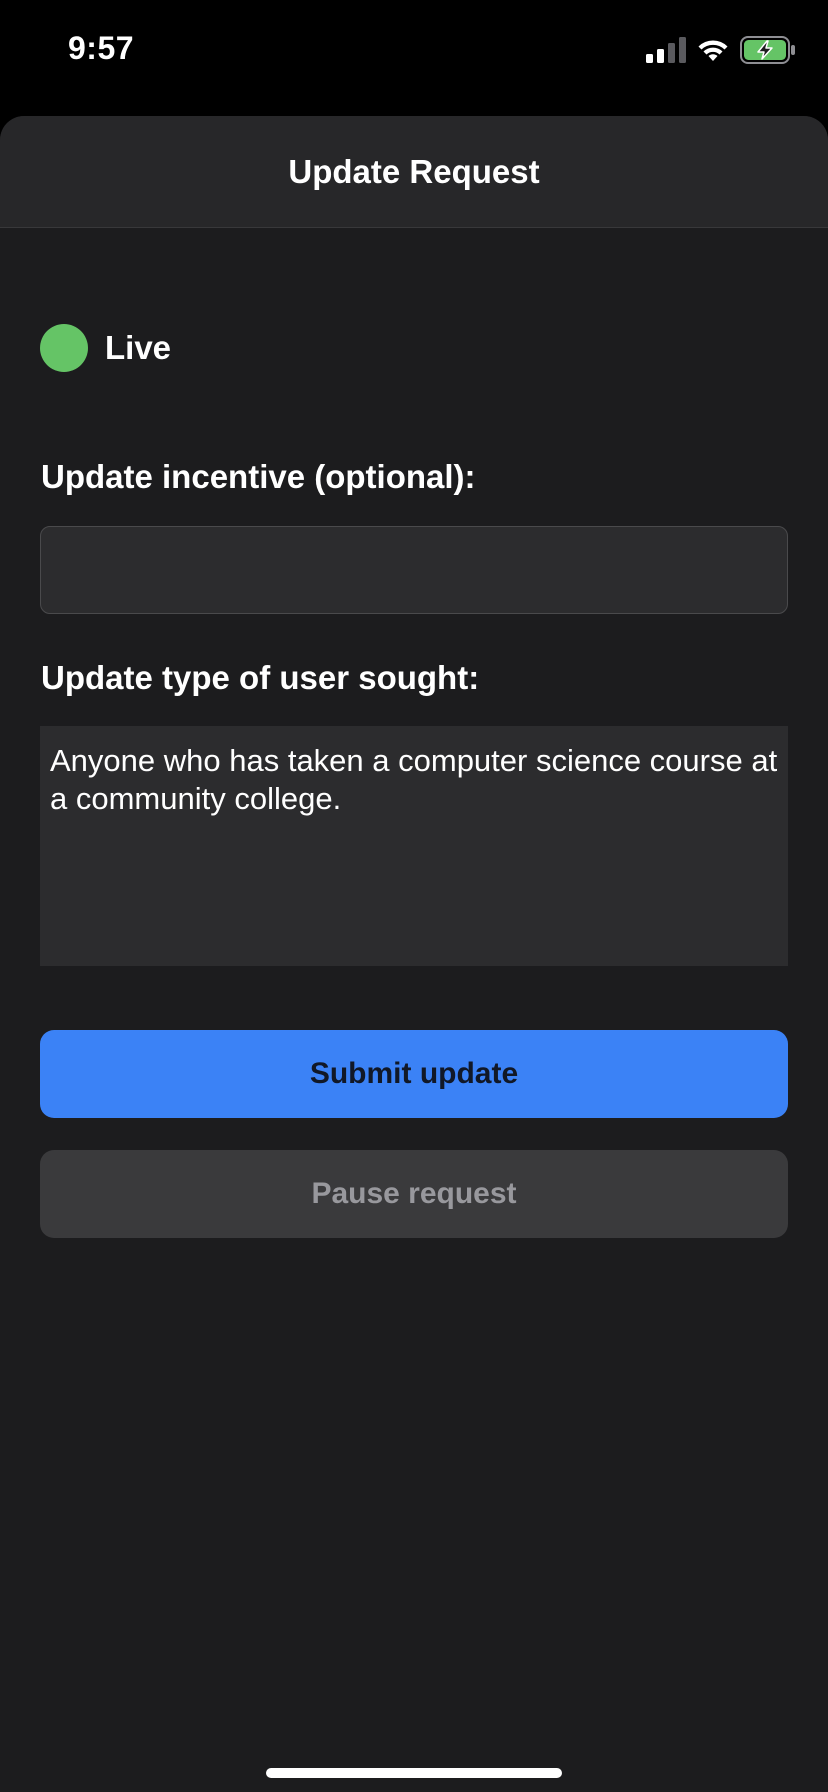 The width and height of the screenshot is (828, 1792). Describe the element at coordinates (713, 50) in the screenshot. I see `wifi-icon` at that location.